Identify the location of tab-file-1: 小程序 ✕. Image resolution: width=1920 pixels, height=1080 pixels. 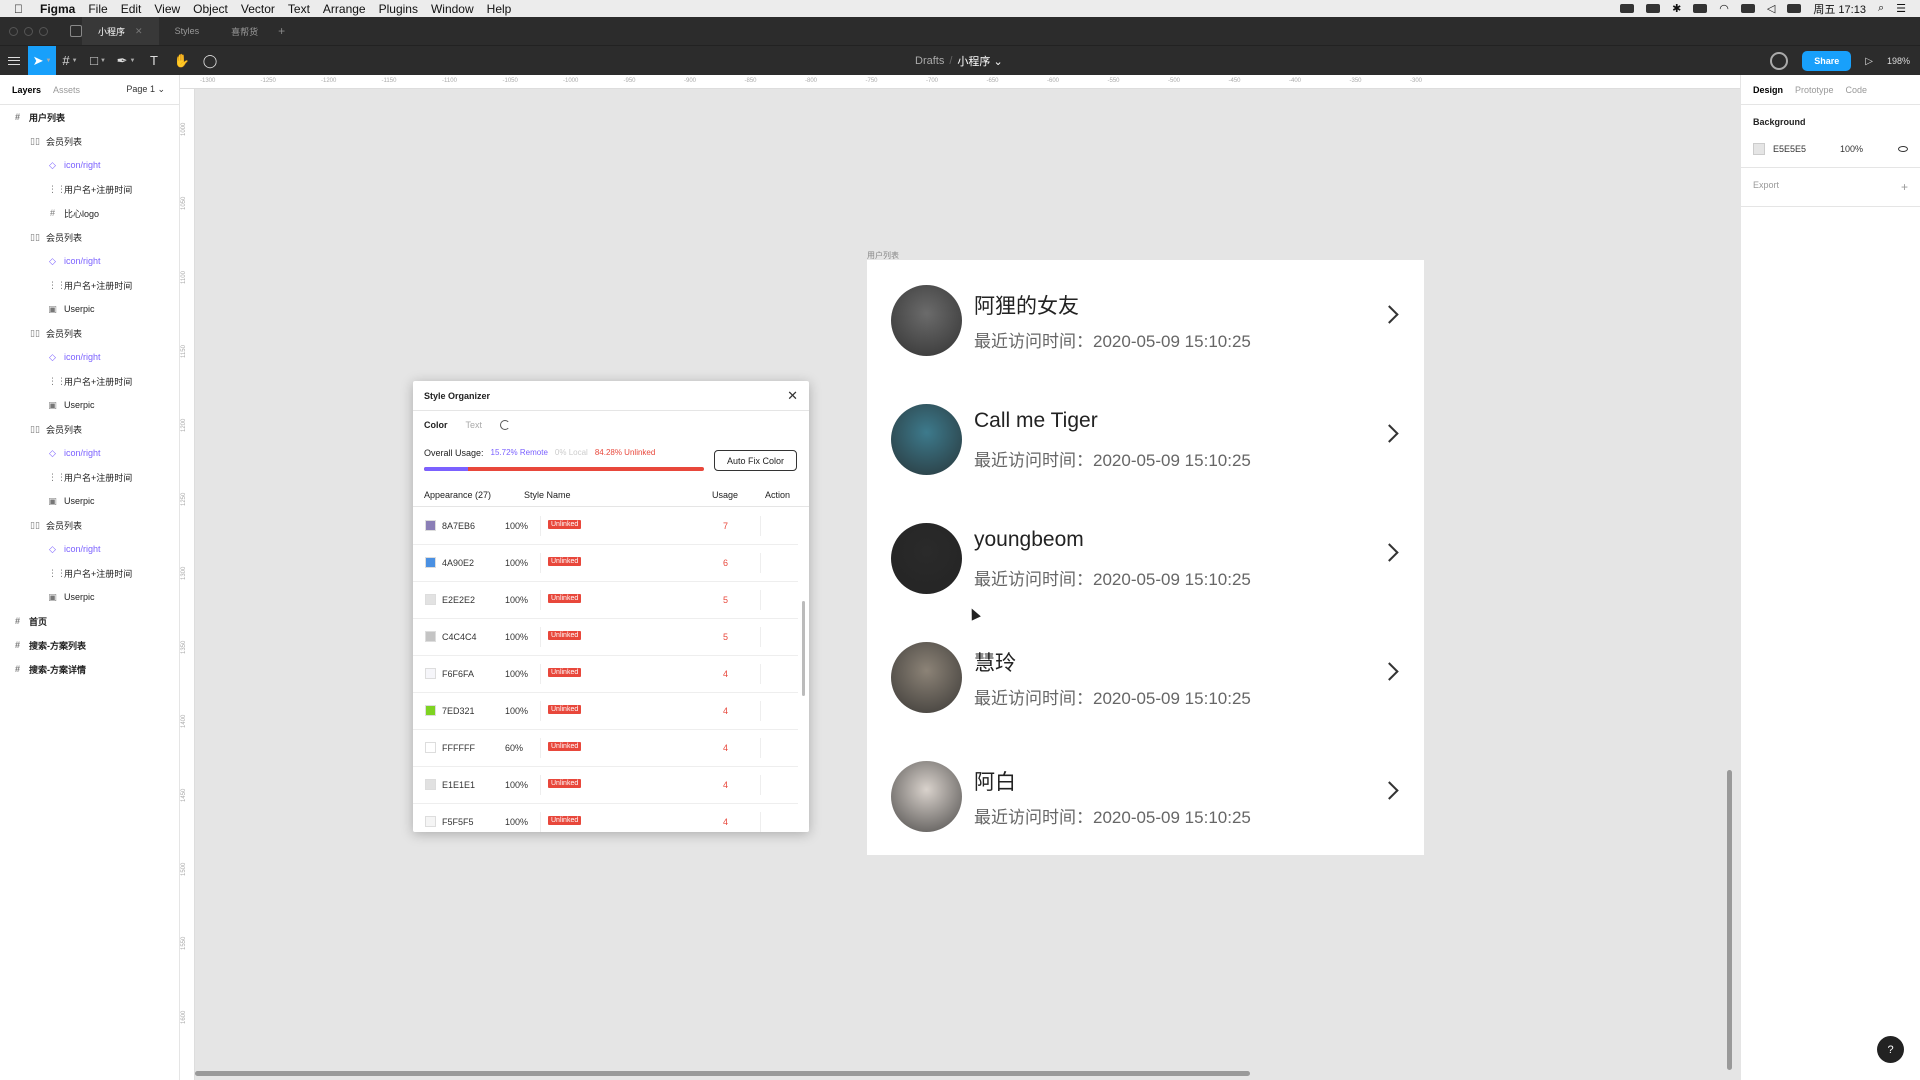
(120, 31).